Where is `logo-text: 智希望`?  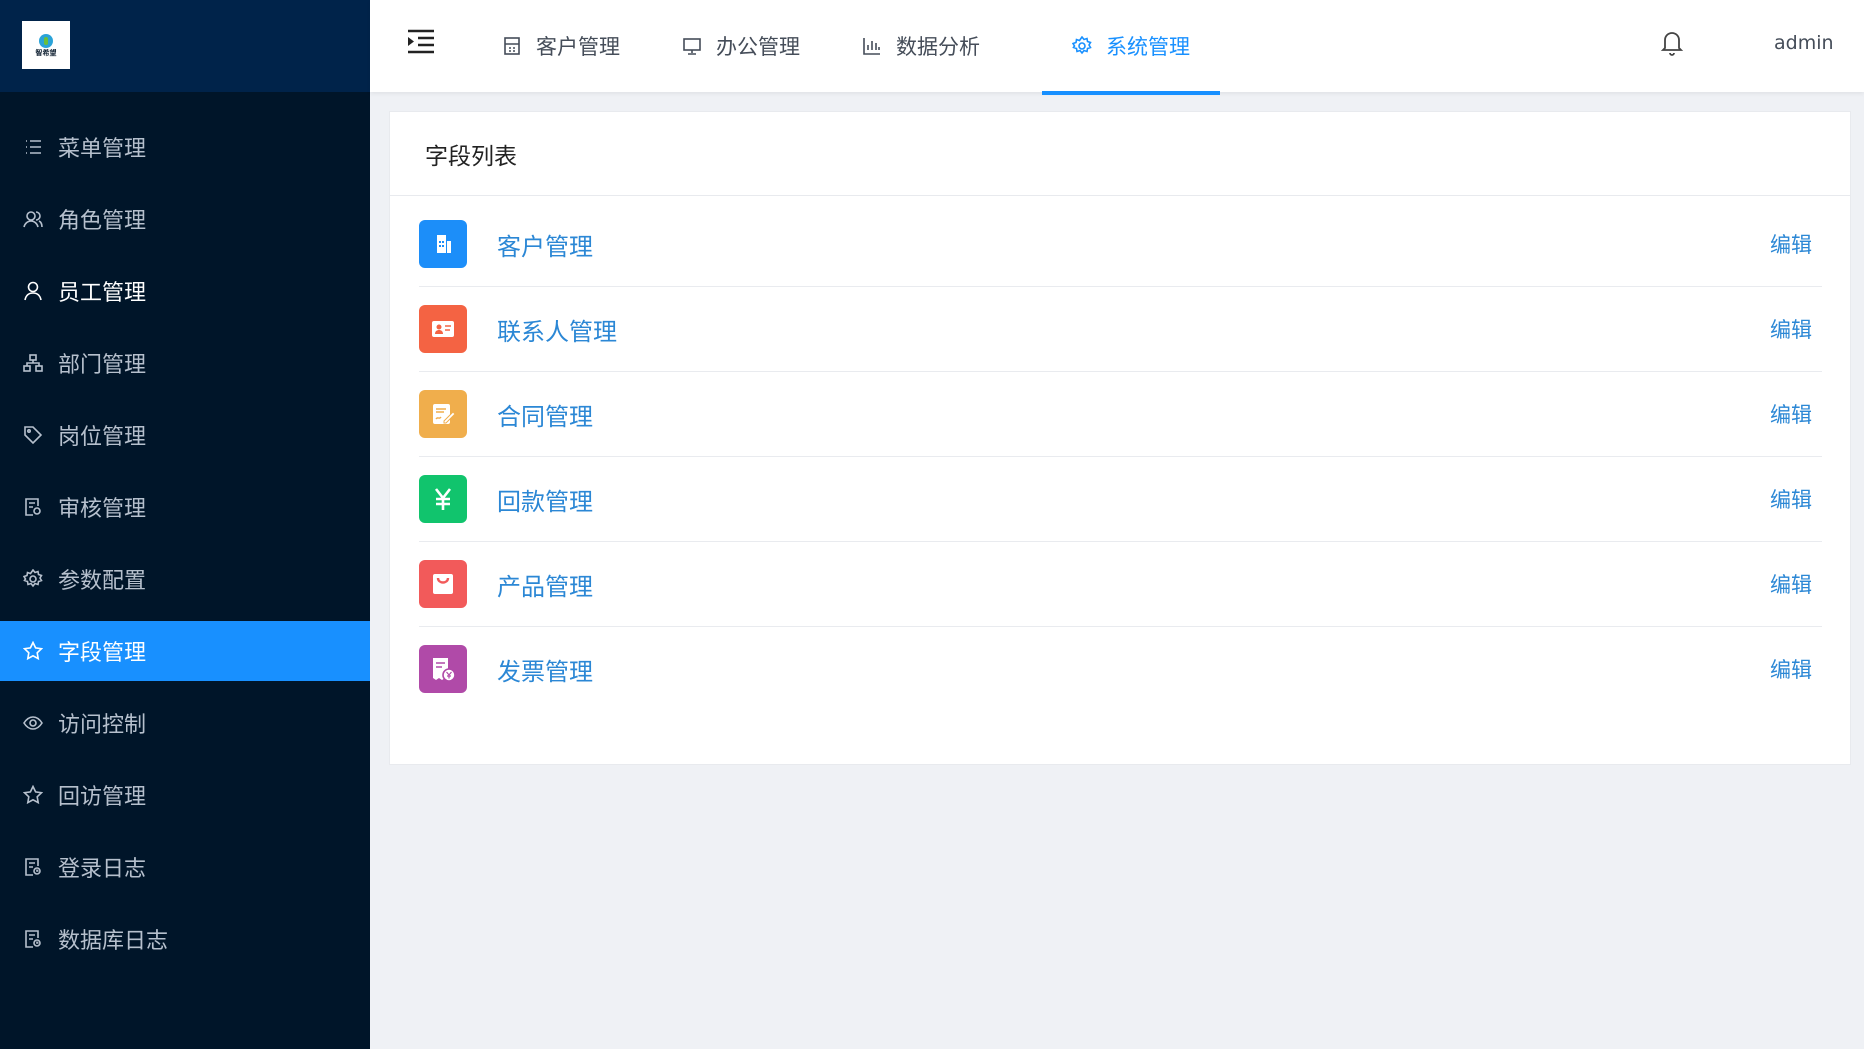
logo-text: 智希望 is located at coordinates (46, 52).